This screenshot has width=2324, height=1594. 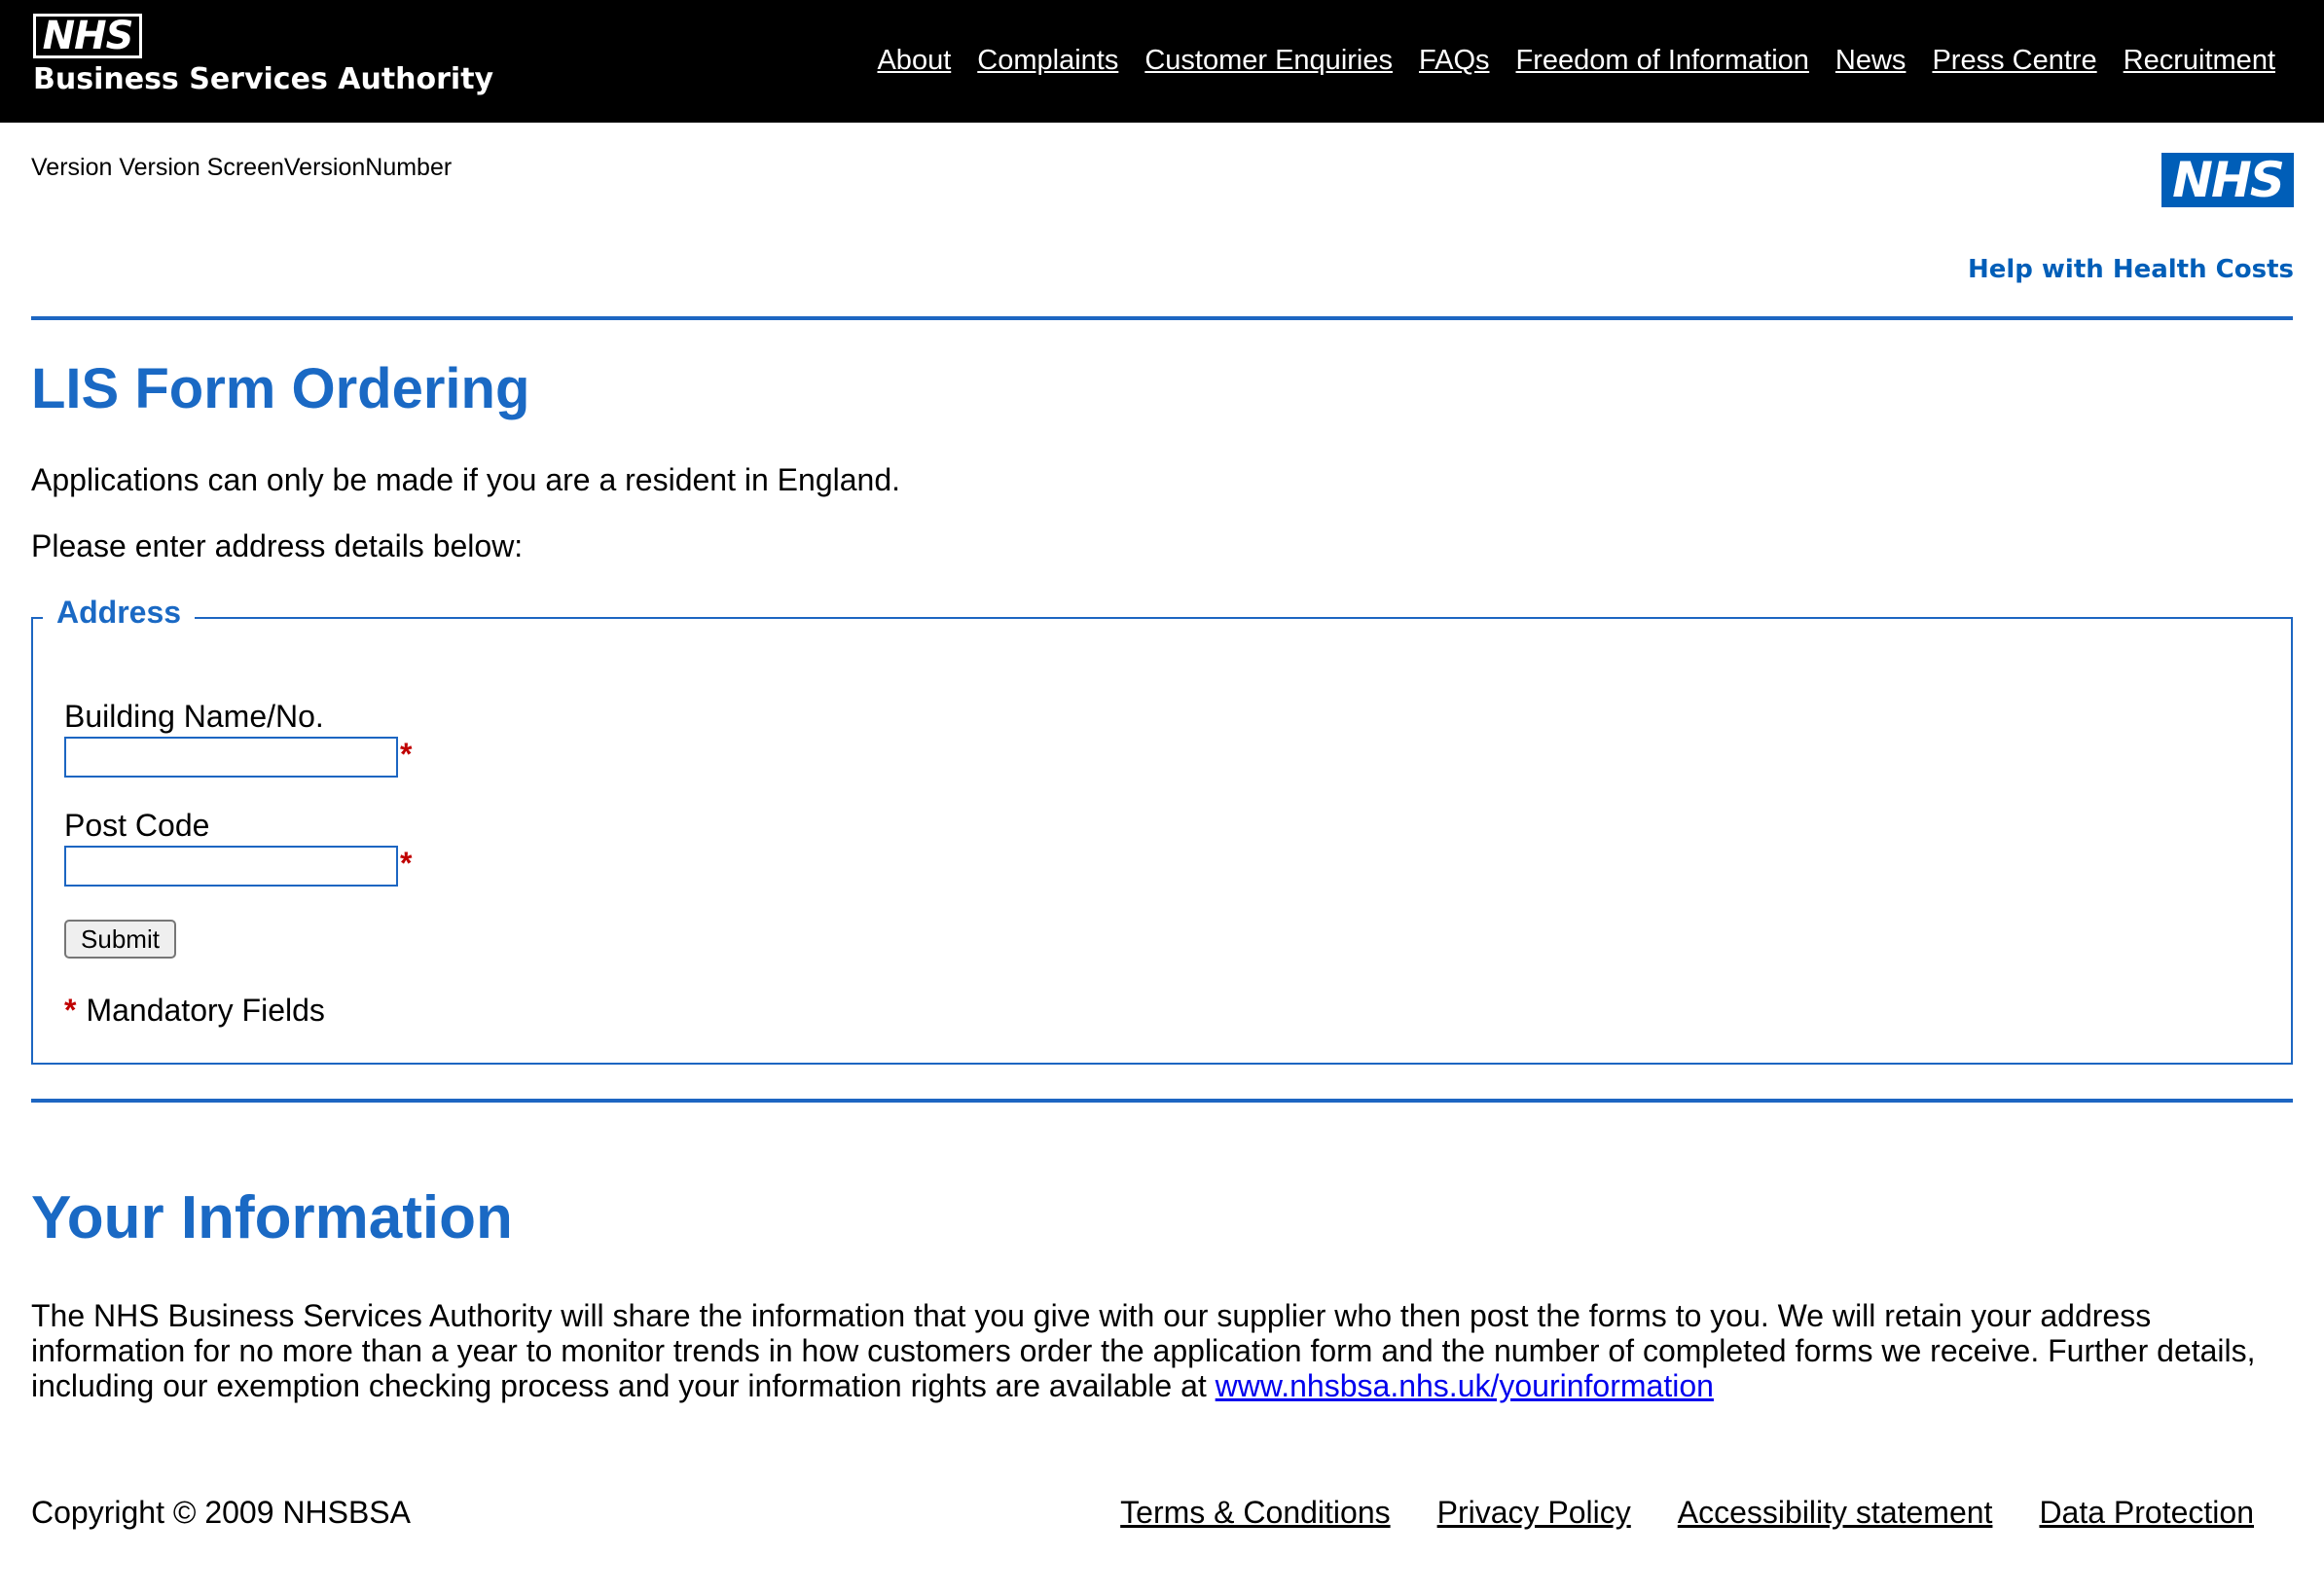 I want to click on mandatory-text: Mandatory Fields, so click(x=205, y=1010).